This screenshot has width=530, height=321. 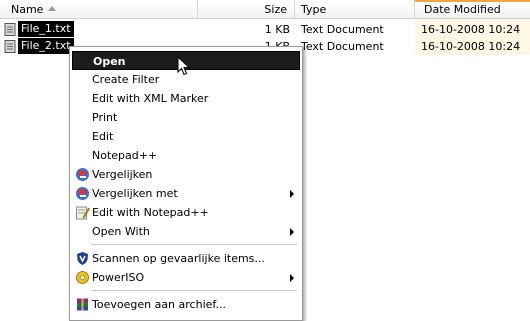 I want to click on file-name: File_2.txt, so click(x=46, y=46).